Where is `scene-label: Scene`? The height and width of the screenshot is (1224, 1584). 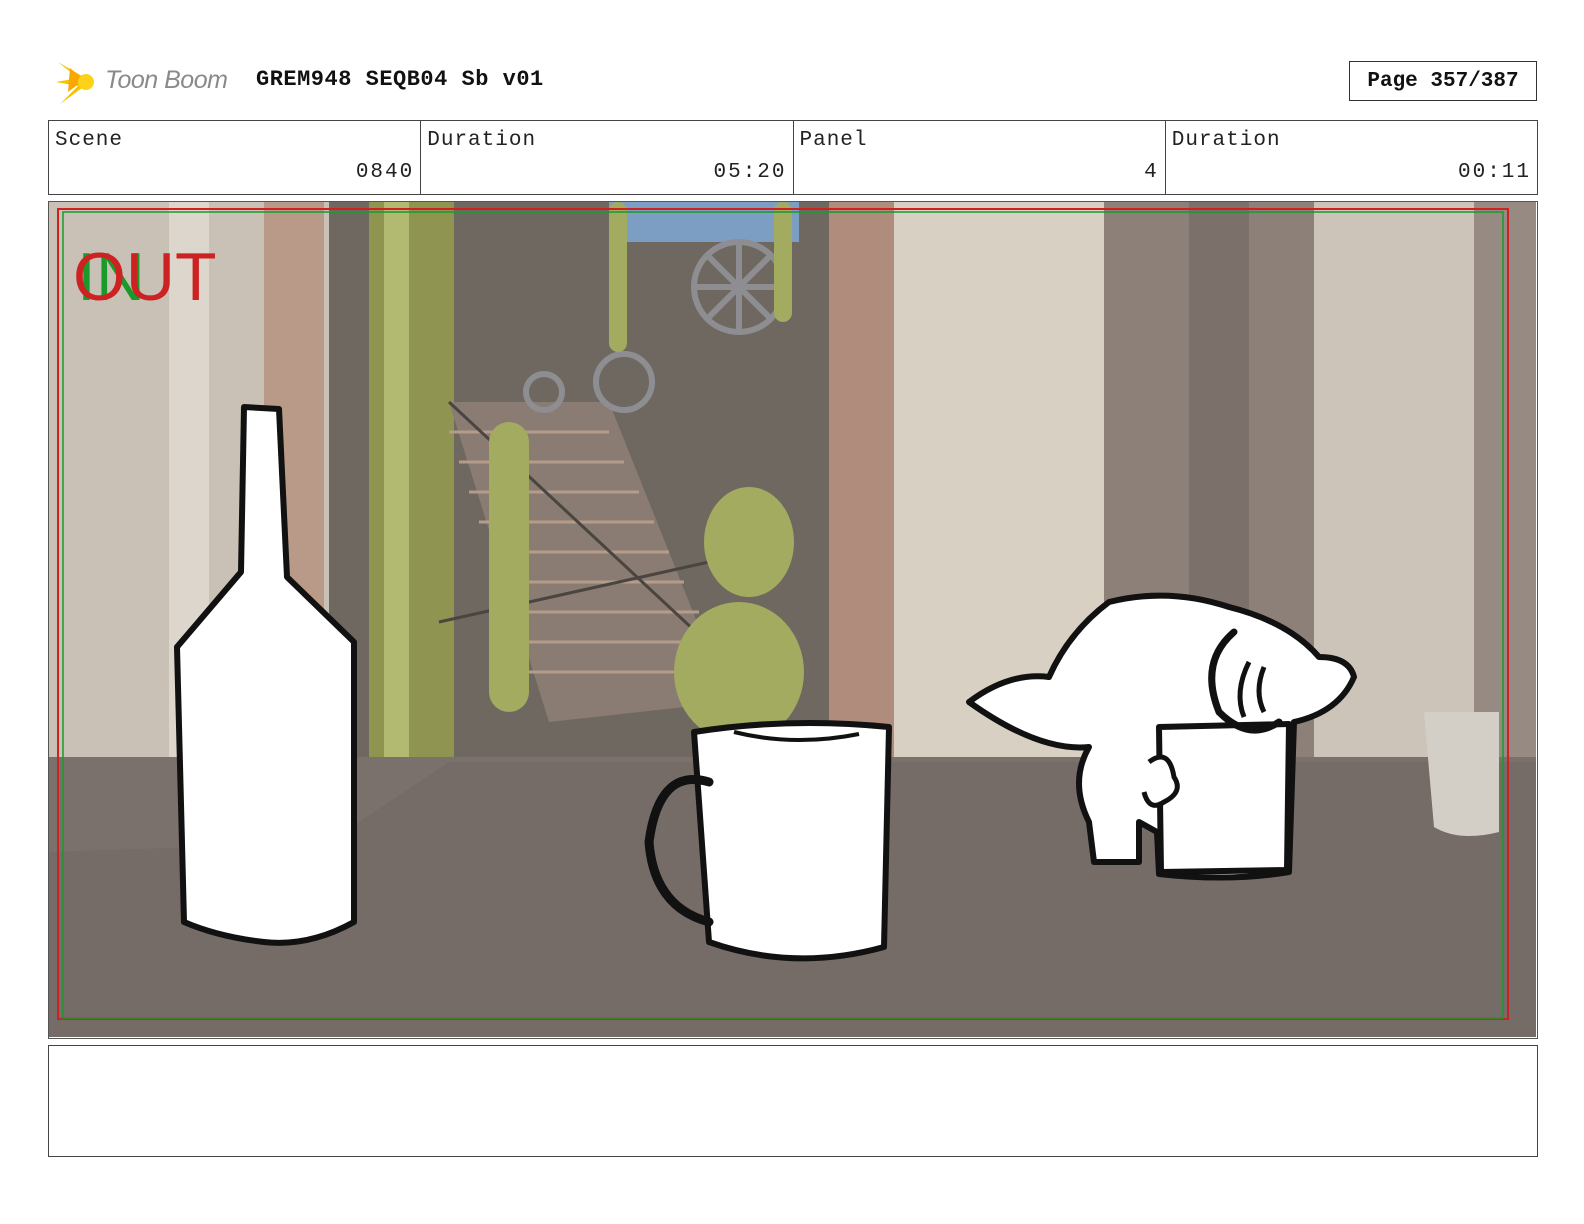 scene-label: Scene is located at coordinates (89, 140).